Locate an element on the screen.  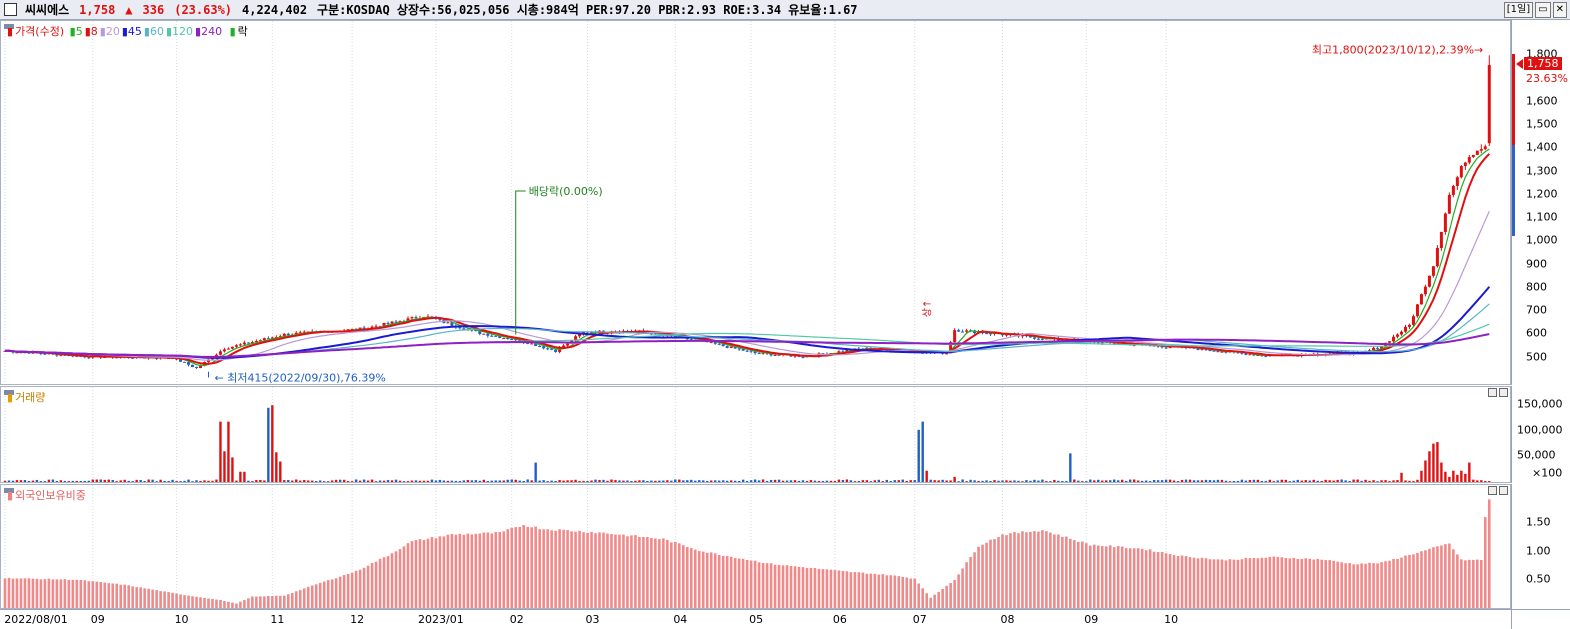
volume-panel: ▮ 거래량 is located at coordinates (755, 434).